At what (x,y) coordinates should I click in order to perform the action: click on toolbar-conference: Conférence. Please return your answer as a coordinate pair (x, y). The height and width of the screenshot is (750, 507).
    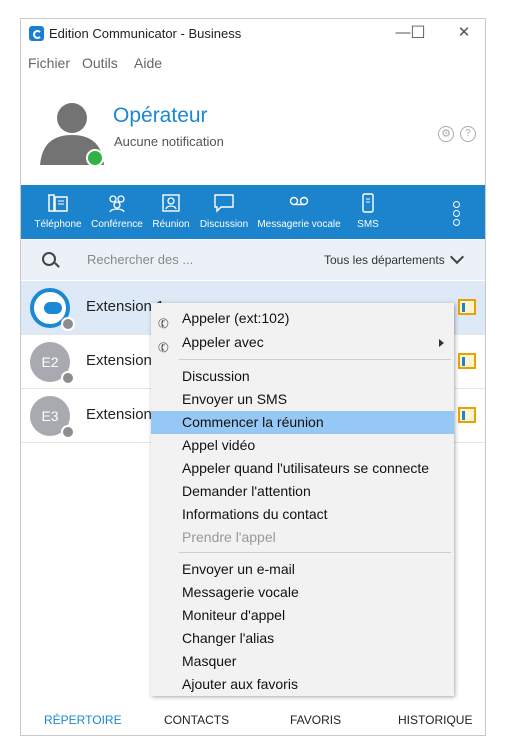
    Looking at the image, I should click on (117, 212).